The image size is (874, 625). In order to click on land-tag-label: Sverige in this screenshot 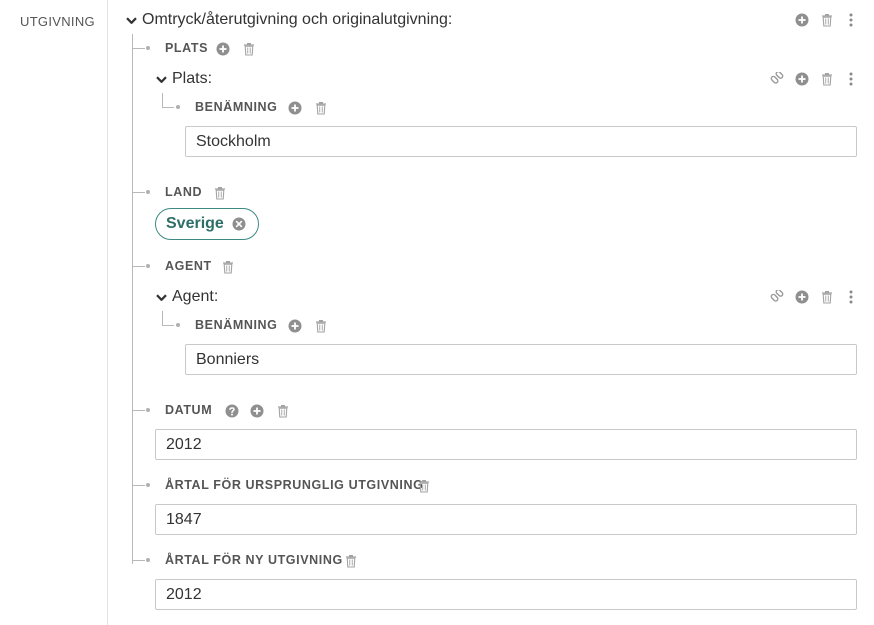, I will do `click(195, 223)`.